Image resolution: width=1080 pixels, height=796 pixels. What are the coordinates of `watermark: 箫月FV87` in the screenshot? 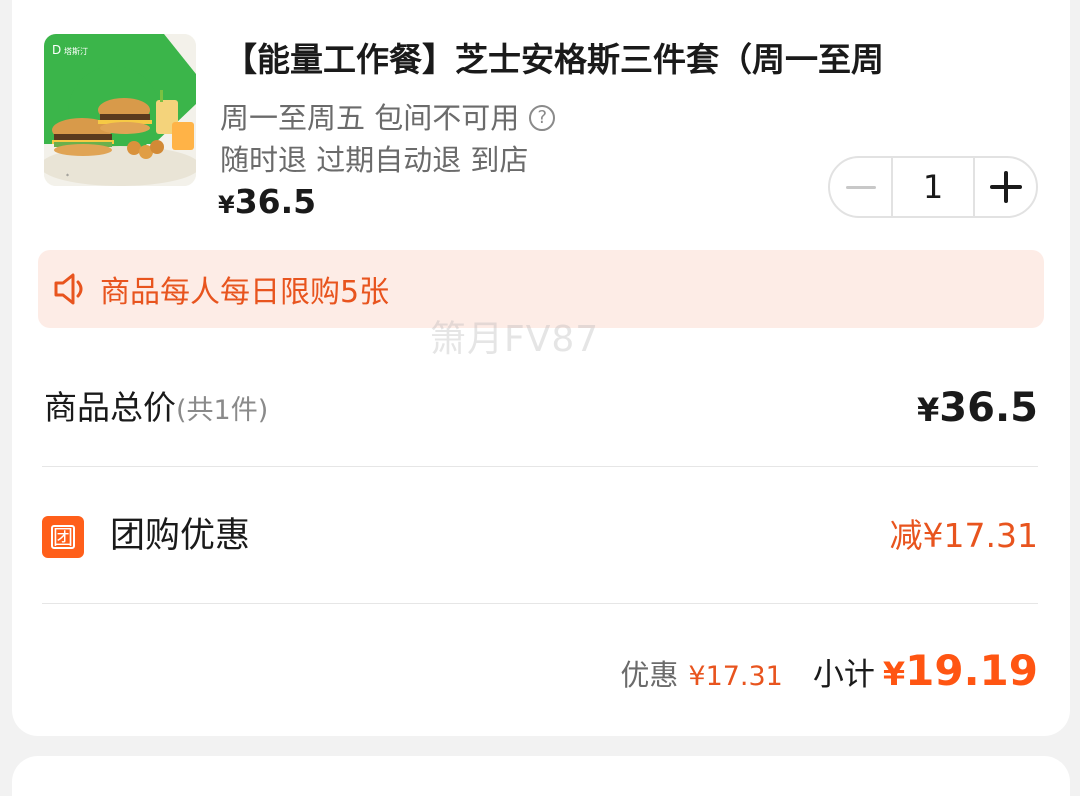 It's located at (515, 339).